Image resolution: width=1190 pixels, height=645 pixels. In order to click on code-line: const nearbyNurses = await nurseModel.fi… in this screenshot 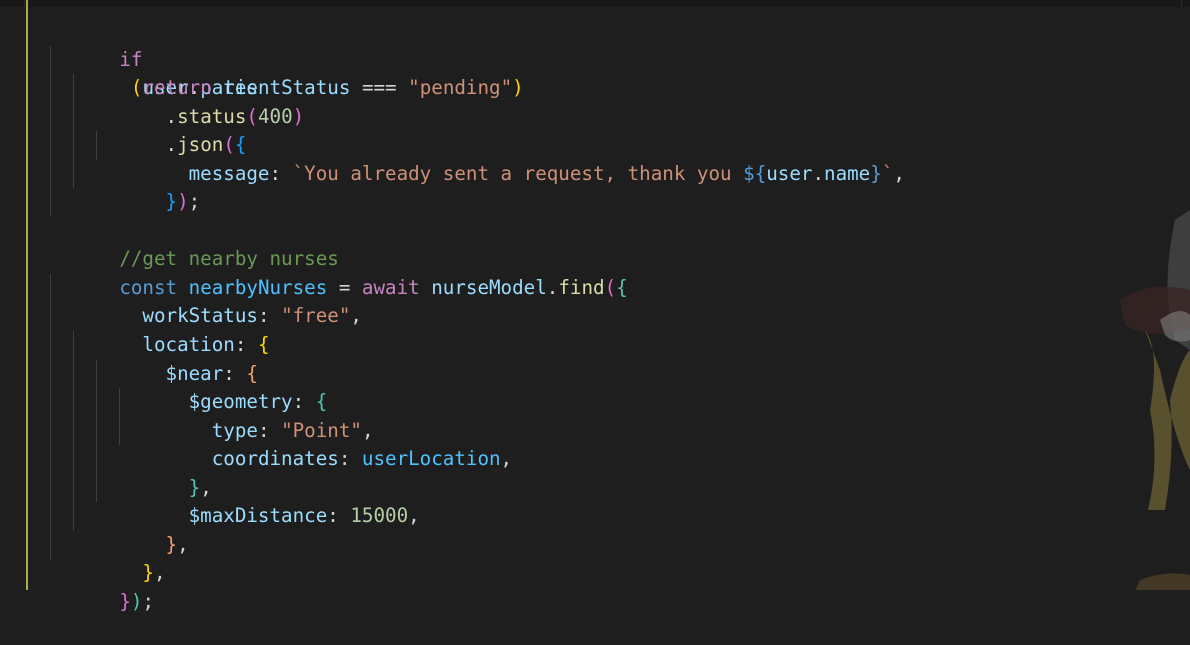, I will do `click(477, 272)`.